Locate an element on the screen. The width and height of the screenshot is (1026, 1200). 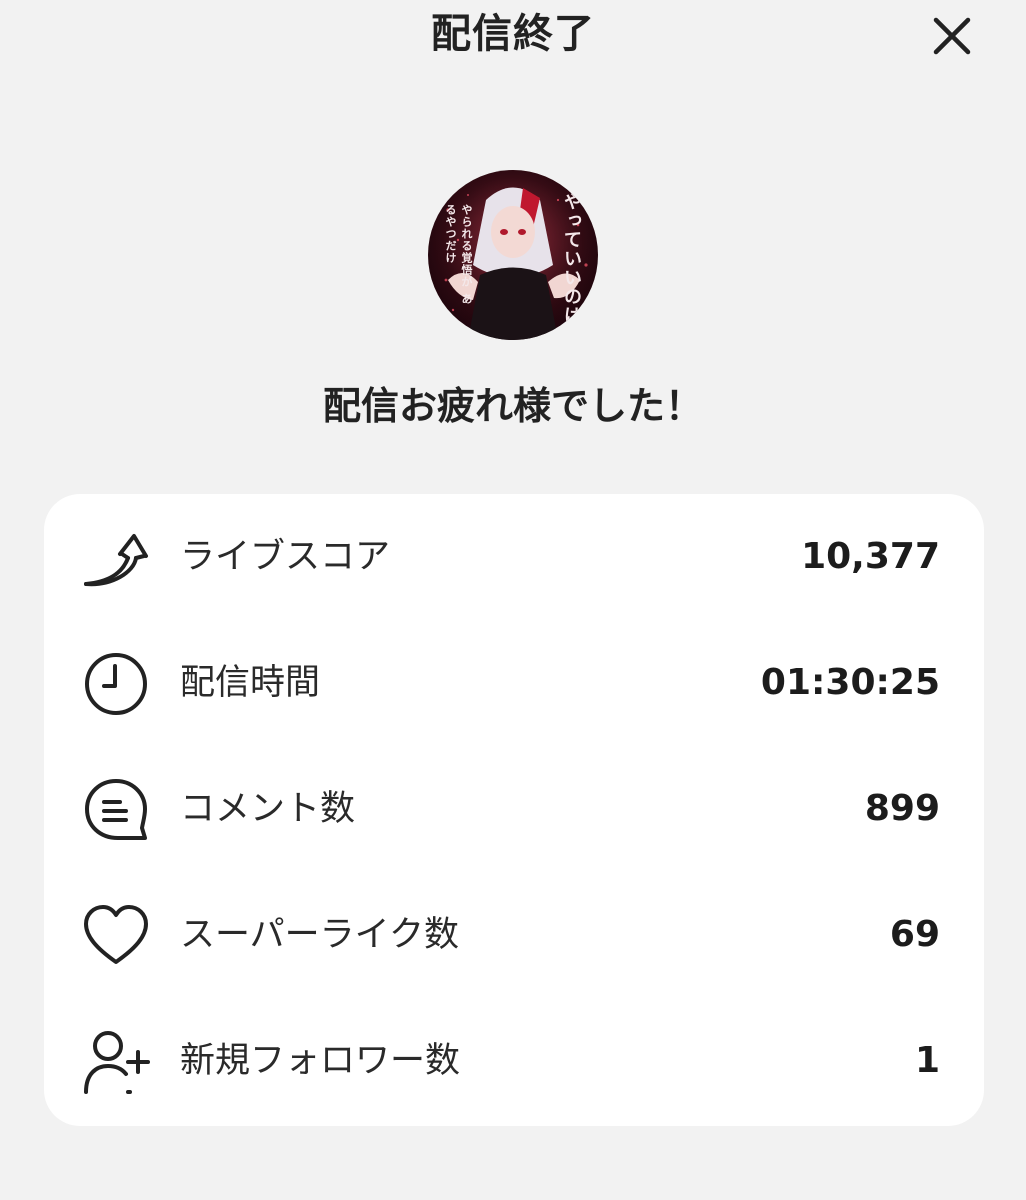
stat-value: 10,377 is located at coordinates (870, 556).